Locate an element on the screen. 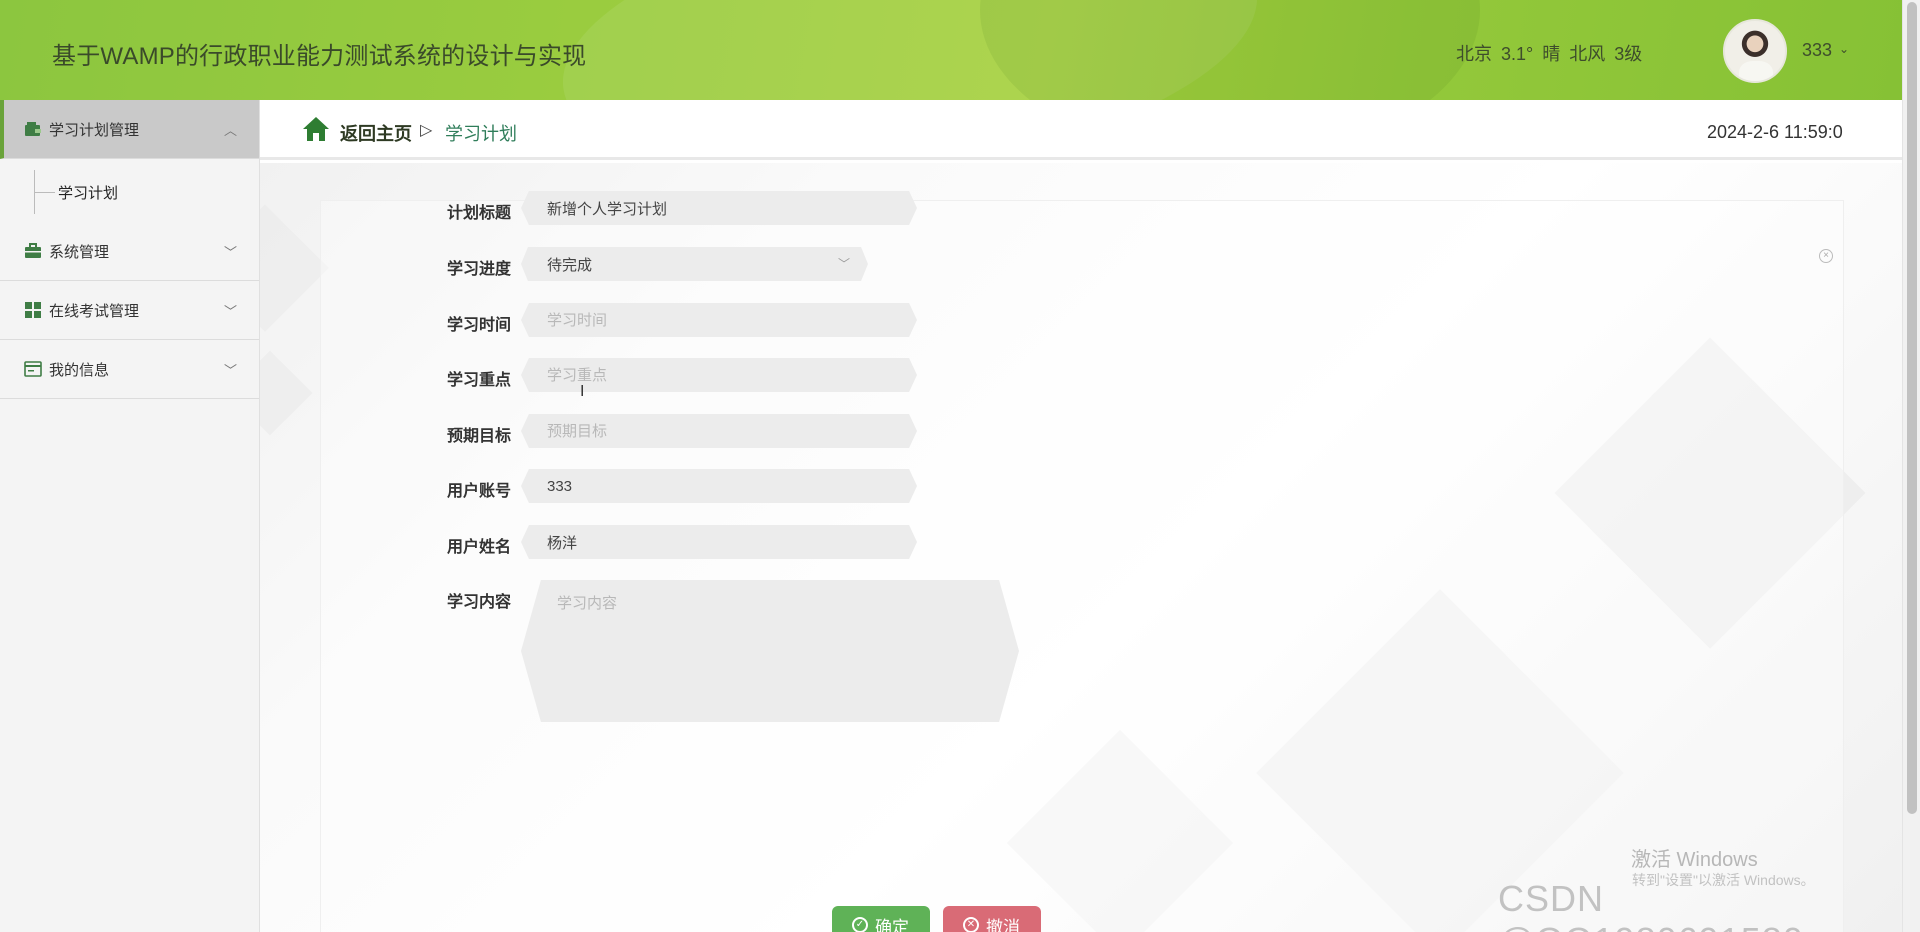  sidebar-item-system-management: 系统管理 ﹀ is located at coordinates (129, 251).